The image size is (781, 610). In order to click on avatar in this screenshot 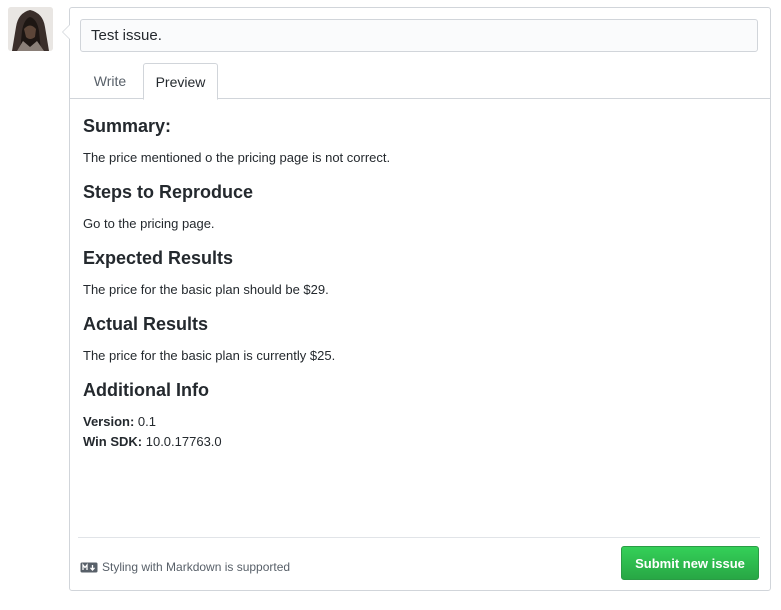, I will do `click(30, 29)`.